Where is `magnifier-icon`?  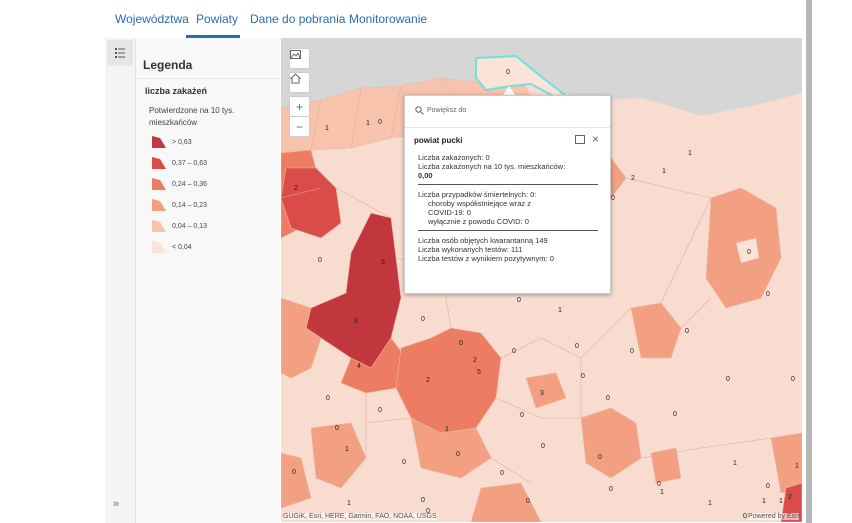 magnifier-icon is located at coordinates (419, 110).